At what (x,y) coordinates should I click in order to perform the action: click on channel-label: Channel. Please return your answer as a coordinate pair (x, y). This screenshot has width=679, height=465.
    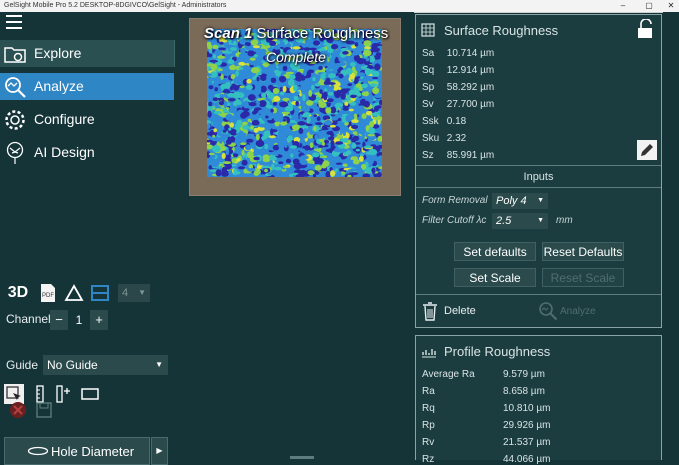
    Looking at the image, I should click on (28, 319).